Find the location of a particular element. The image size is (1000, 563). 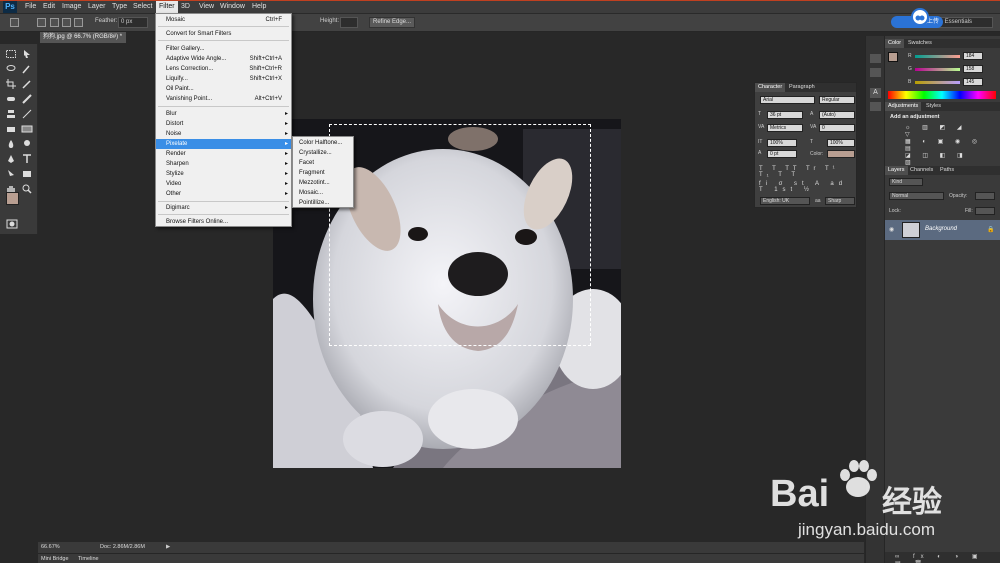

vertical-scale-input: 100% is located at coordinates (782, 143).